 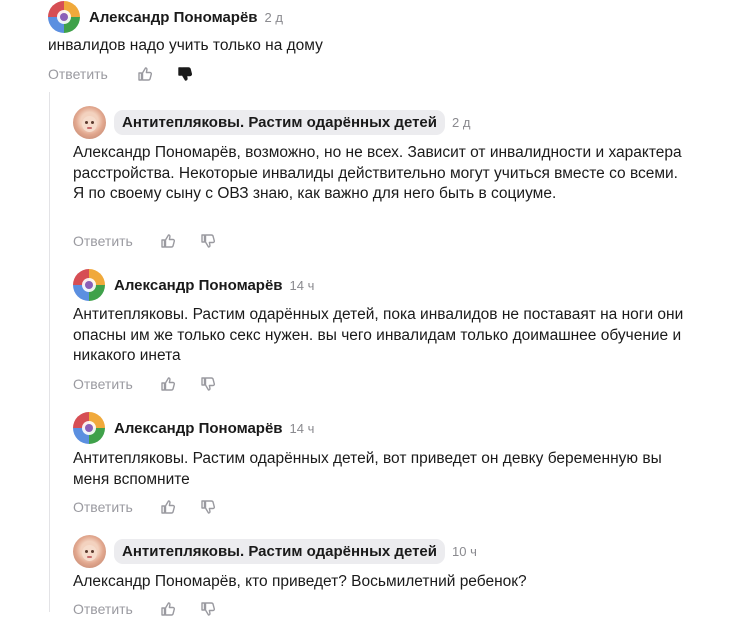 What do you see at coordinates (185, 45) in the screenshot?
I see `comment-text: инвалидов надо учить только на дому` at bounding box center [185, 45].